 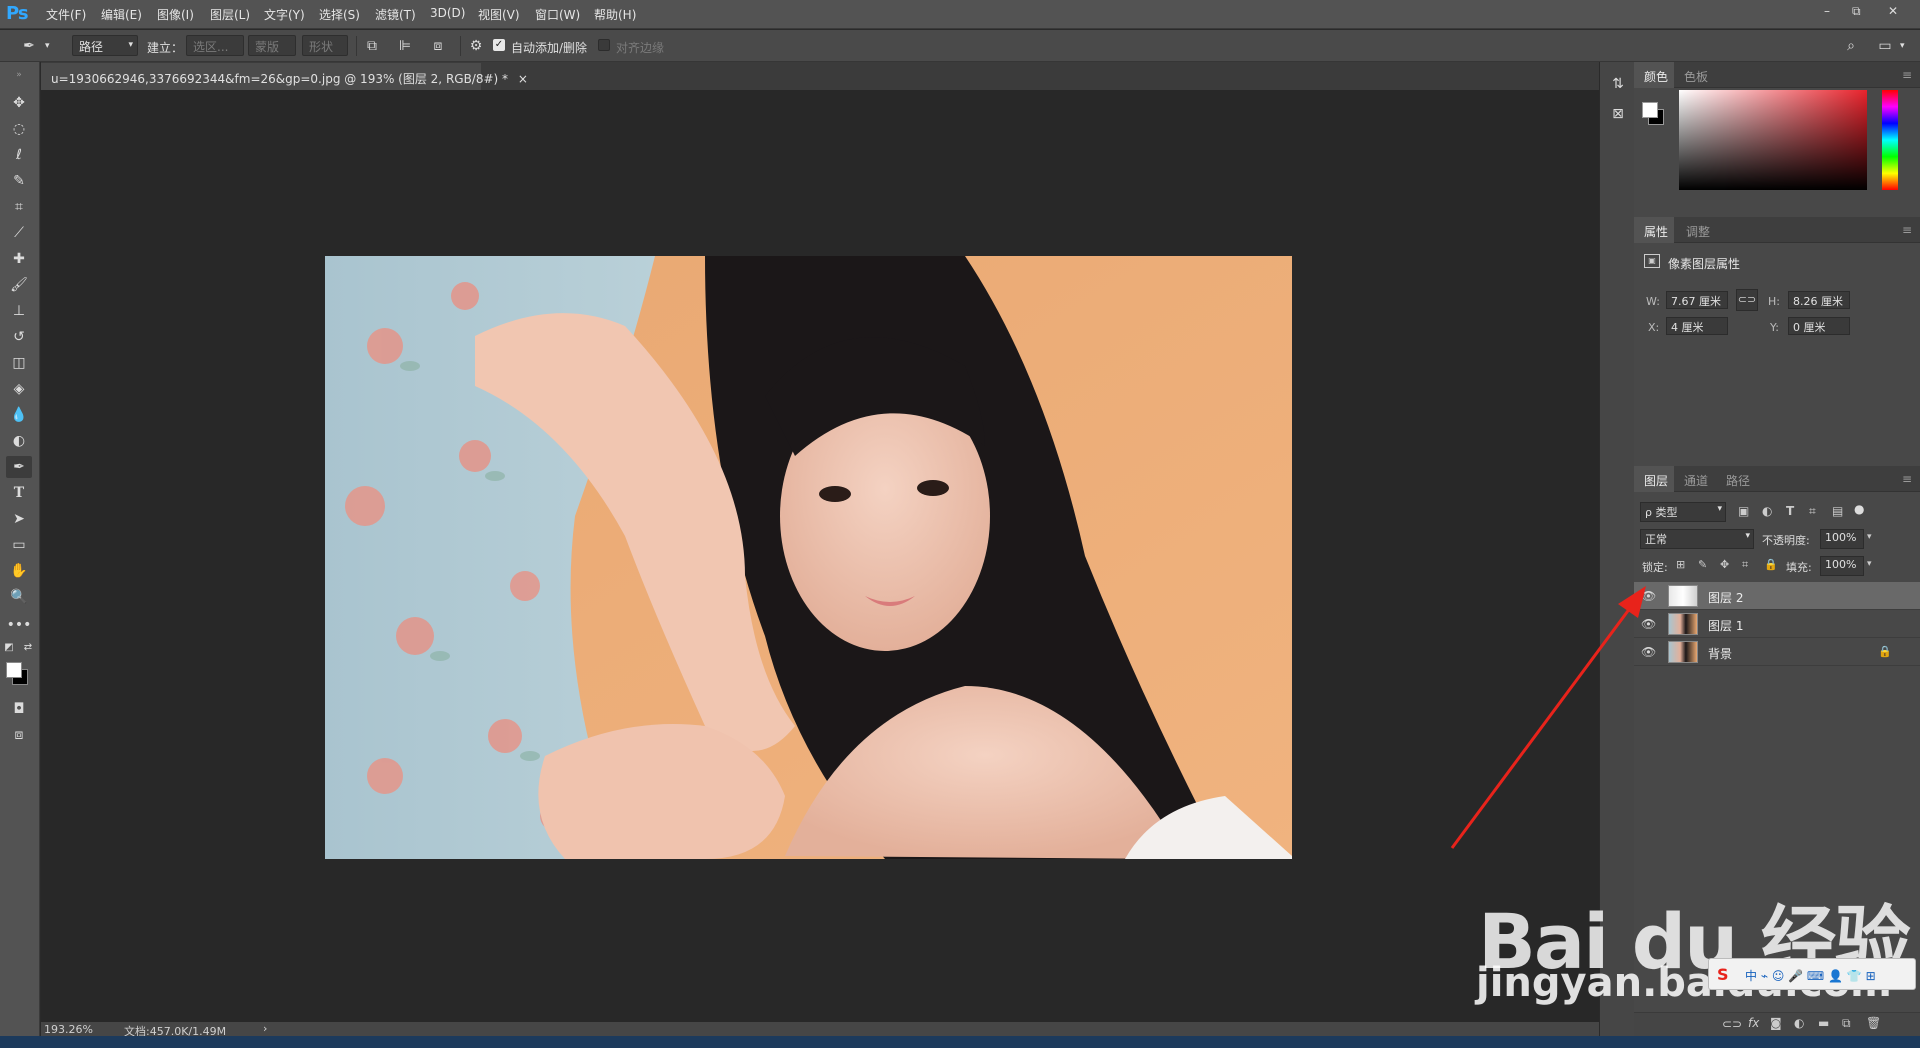 I want to click on link-dimensions-icon: ⊂⊃, so click(x=1747, y=300).